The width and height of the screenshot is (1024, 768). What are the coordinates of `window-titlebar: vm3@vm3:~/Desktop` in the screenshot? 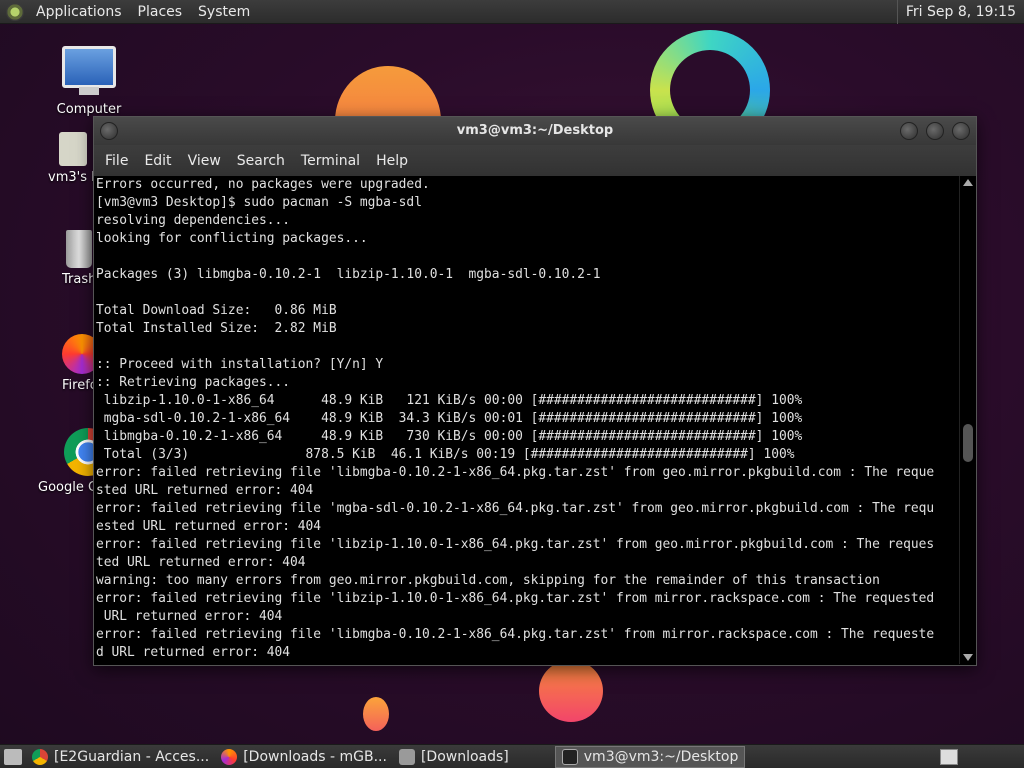 It's located at (535, 131).